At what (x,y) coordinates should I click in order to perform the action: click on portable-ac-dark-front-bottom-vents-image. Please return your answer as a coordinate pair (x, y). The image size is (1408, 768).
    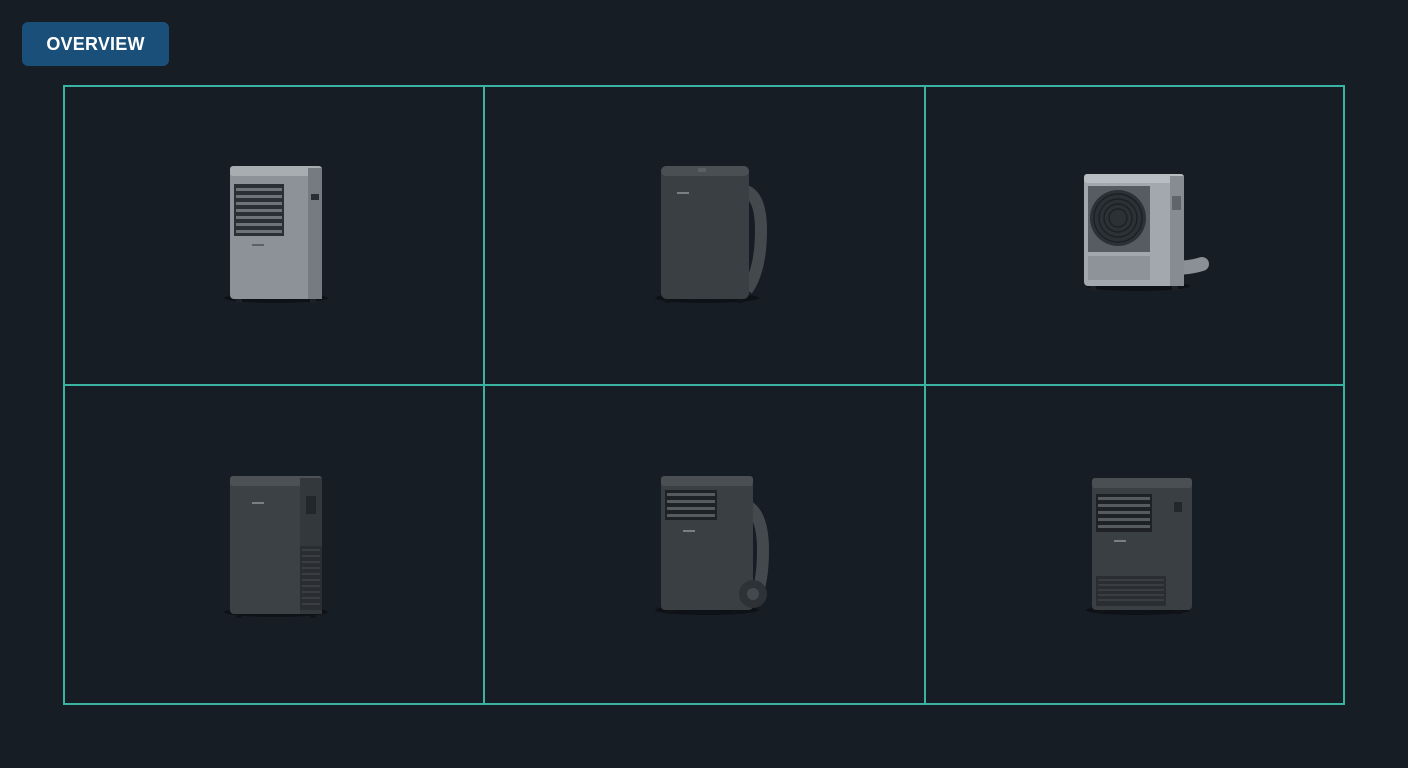
    Looking at the image, I should click on (1138, 546).